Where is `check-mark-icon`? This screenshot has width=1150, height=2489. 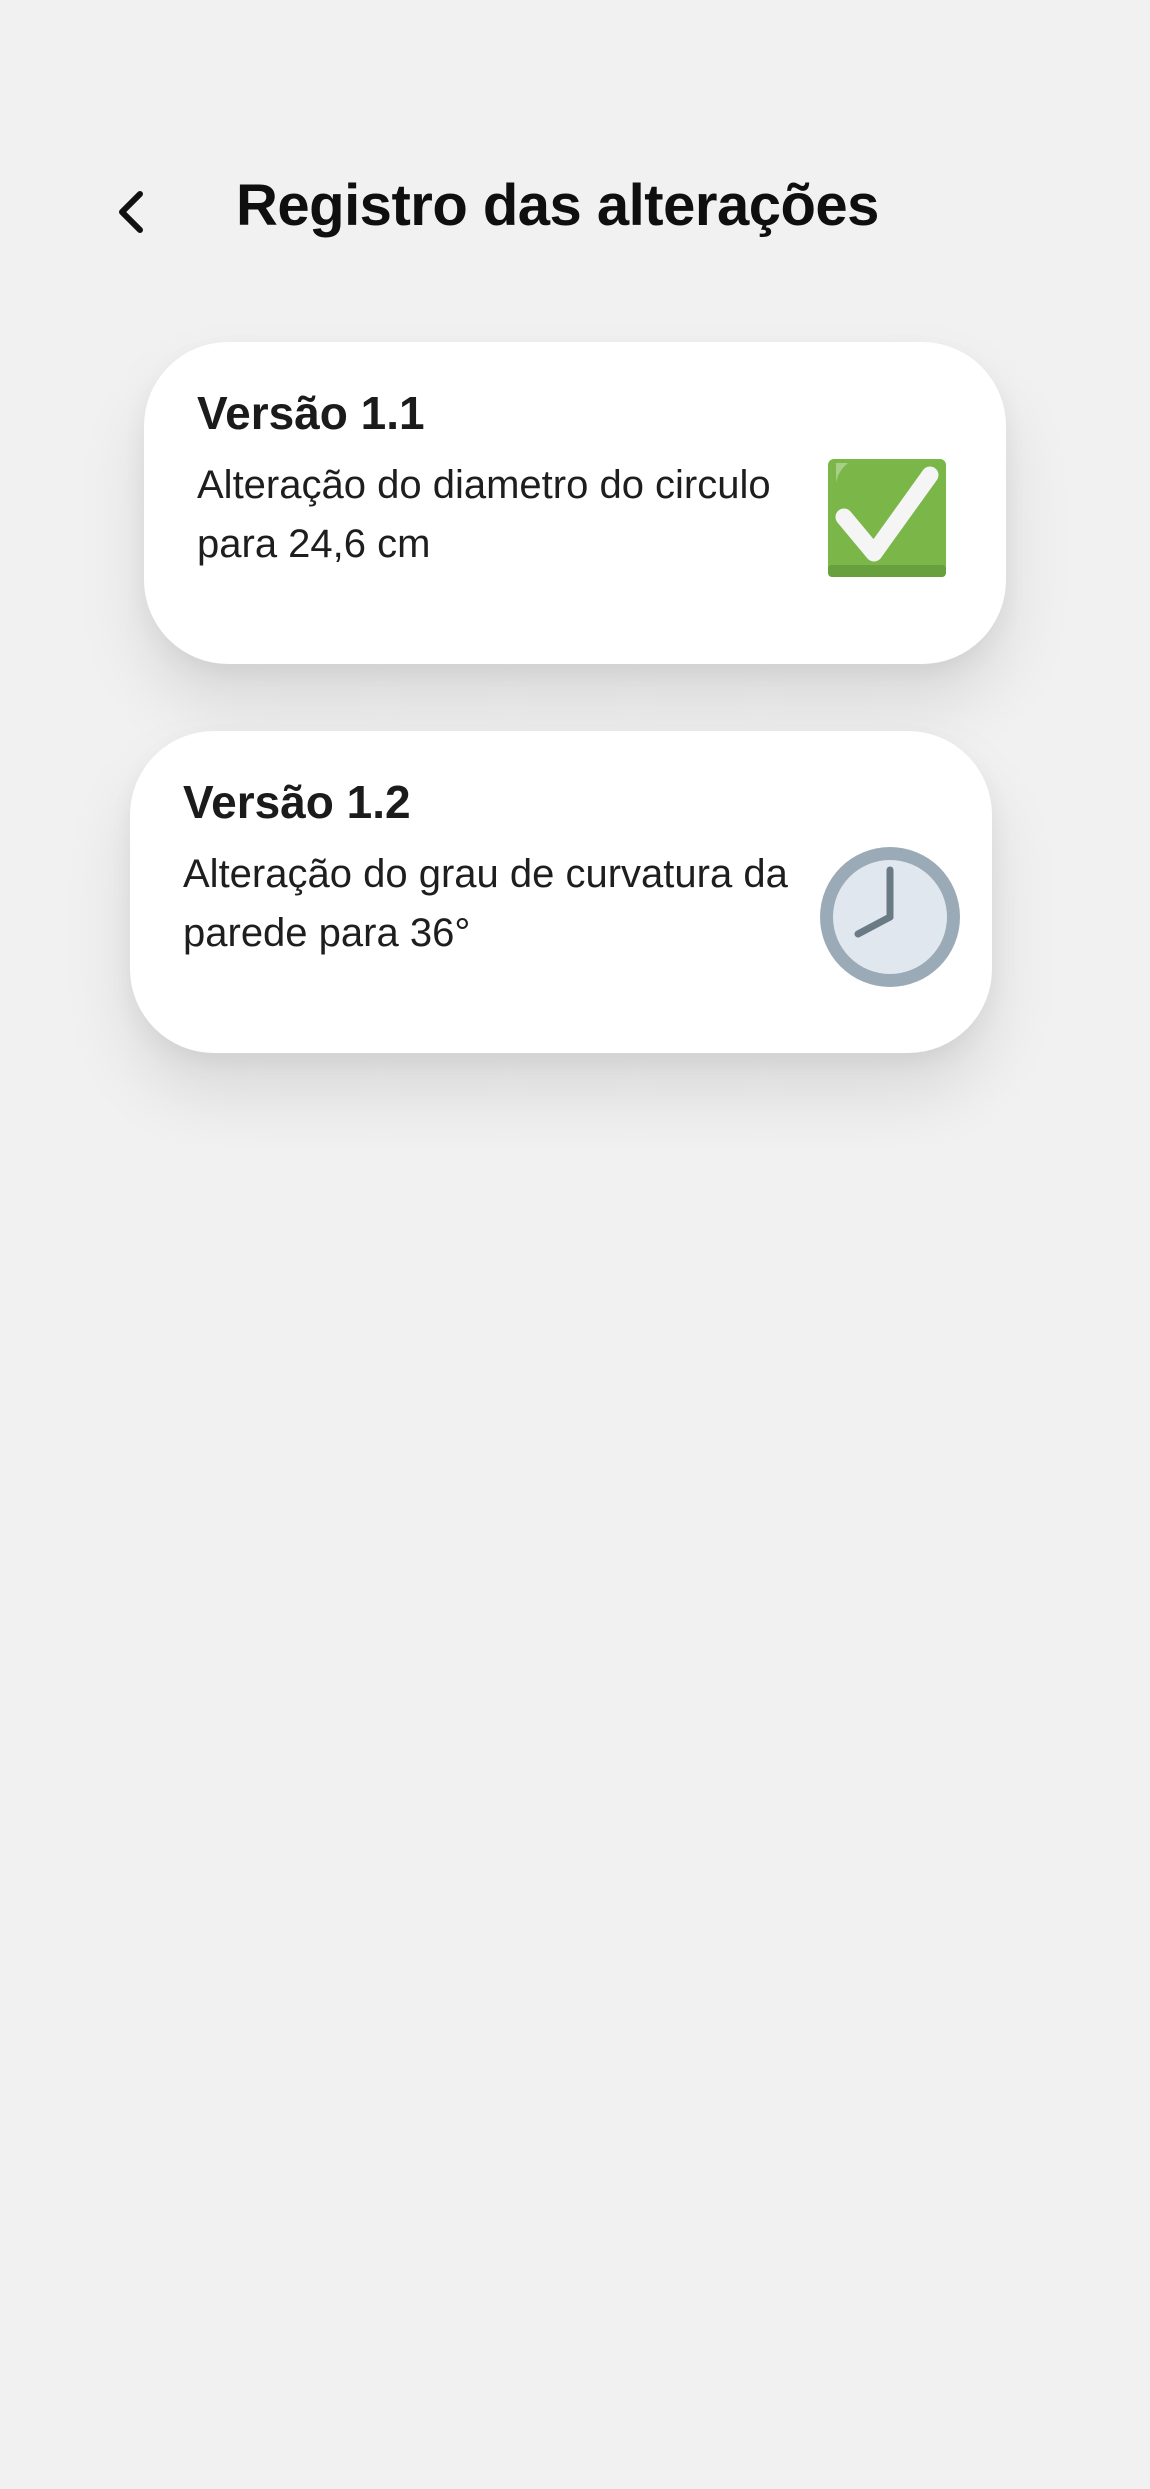 check-mark-icon is located at coordinates (887, 518).